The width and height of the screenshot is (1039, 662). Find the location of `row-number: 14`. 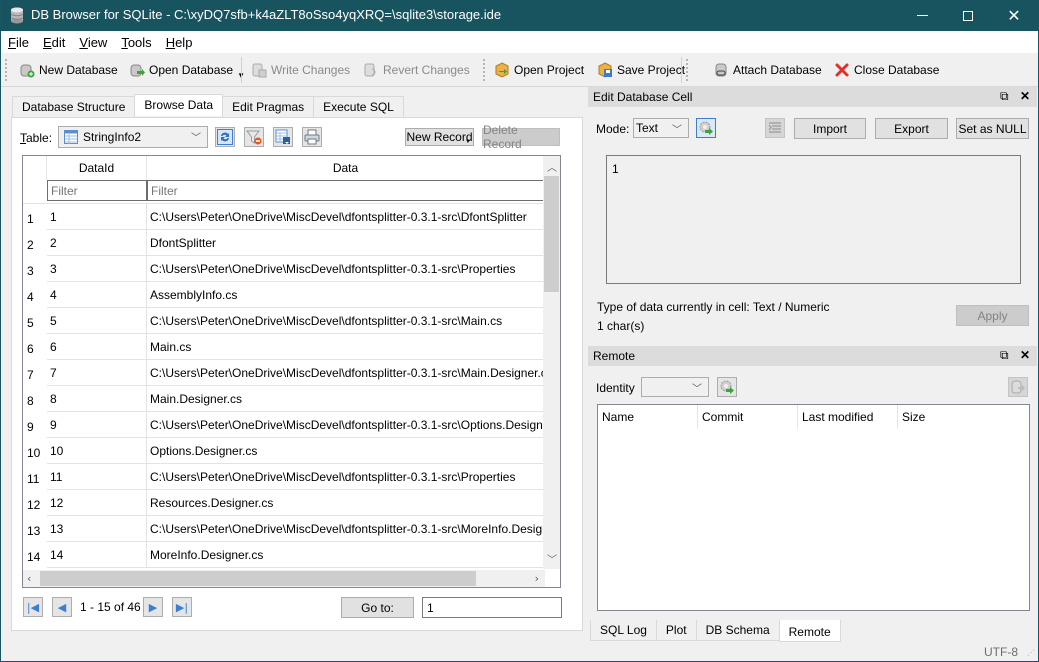

row-number: 14 is located at coordinates (35, 555).